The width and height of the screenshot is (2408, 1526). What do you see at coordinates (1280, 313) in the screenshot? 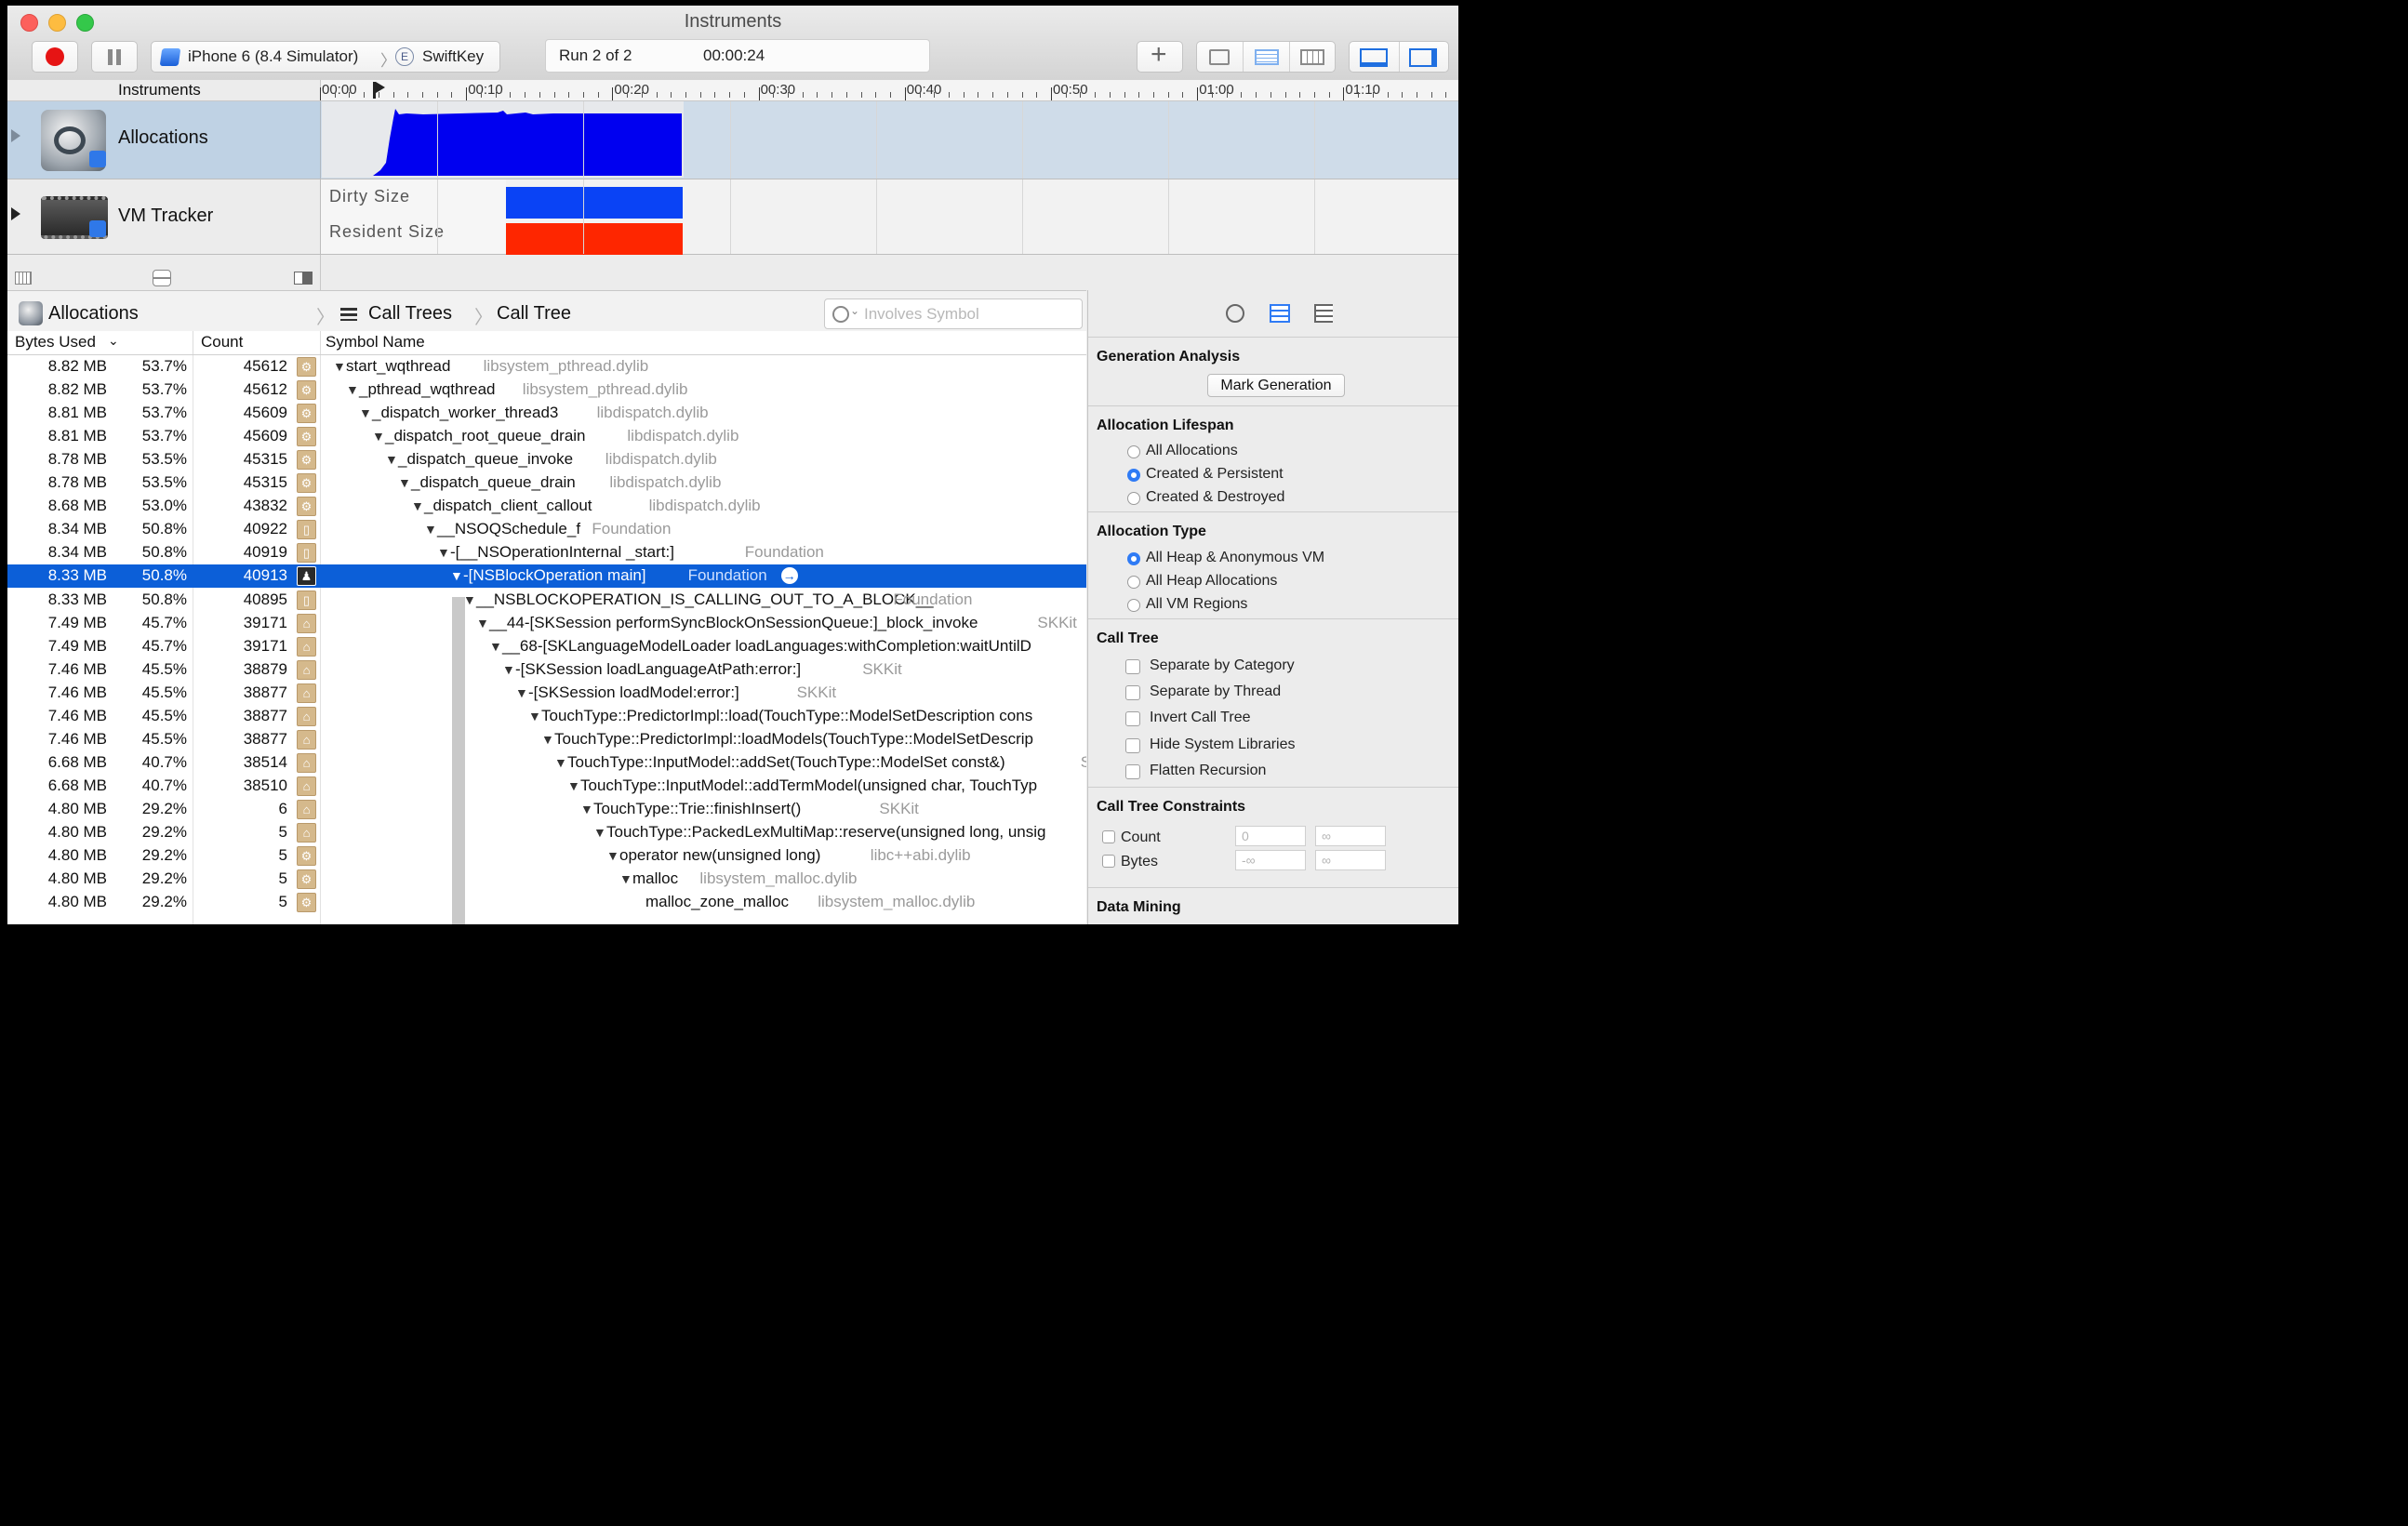
I see `display-settings-icon` at bounding box center [1280, 313].